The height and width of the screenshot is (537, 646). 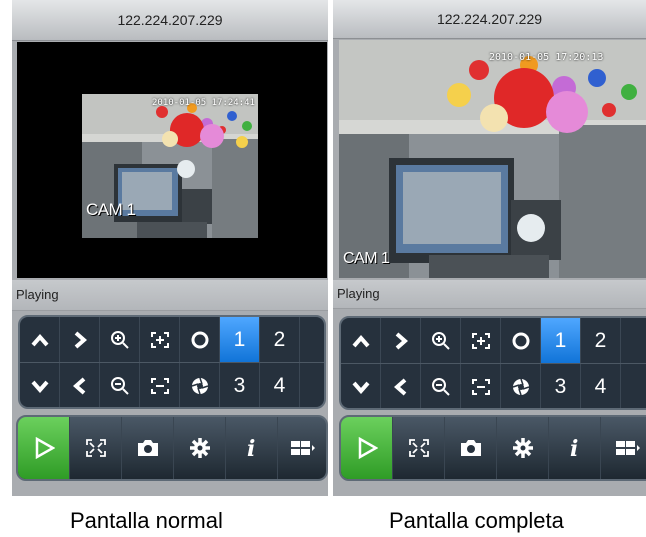 I want to click on timestamp-overlay: 2010-01-05 17:24:41, so click(x=203, y=103).